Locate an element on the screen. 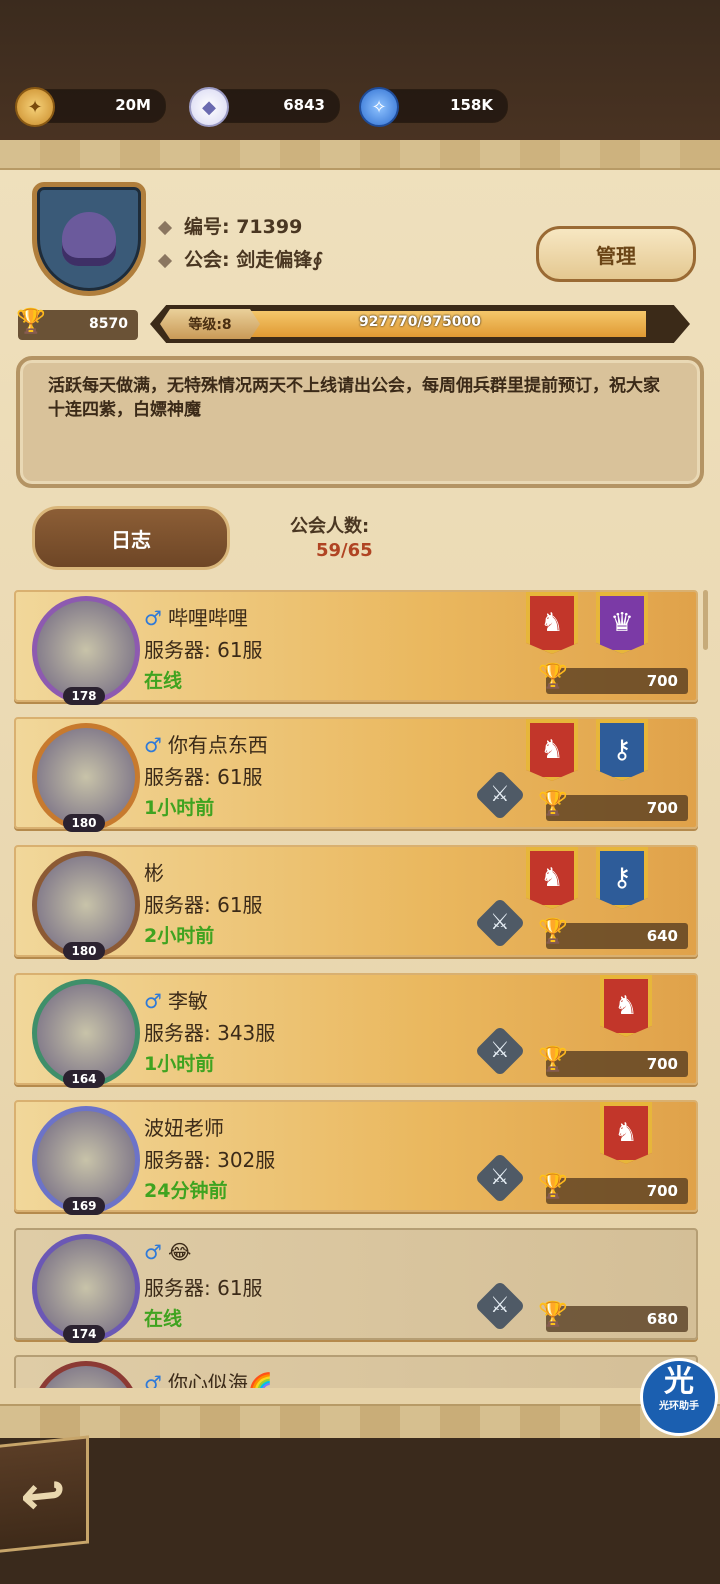  member-row: 180 彬服务器: 61服 2小时前 ♞ ⚷ ⚔ 🏆 640 is located at coordinates (356, 902).